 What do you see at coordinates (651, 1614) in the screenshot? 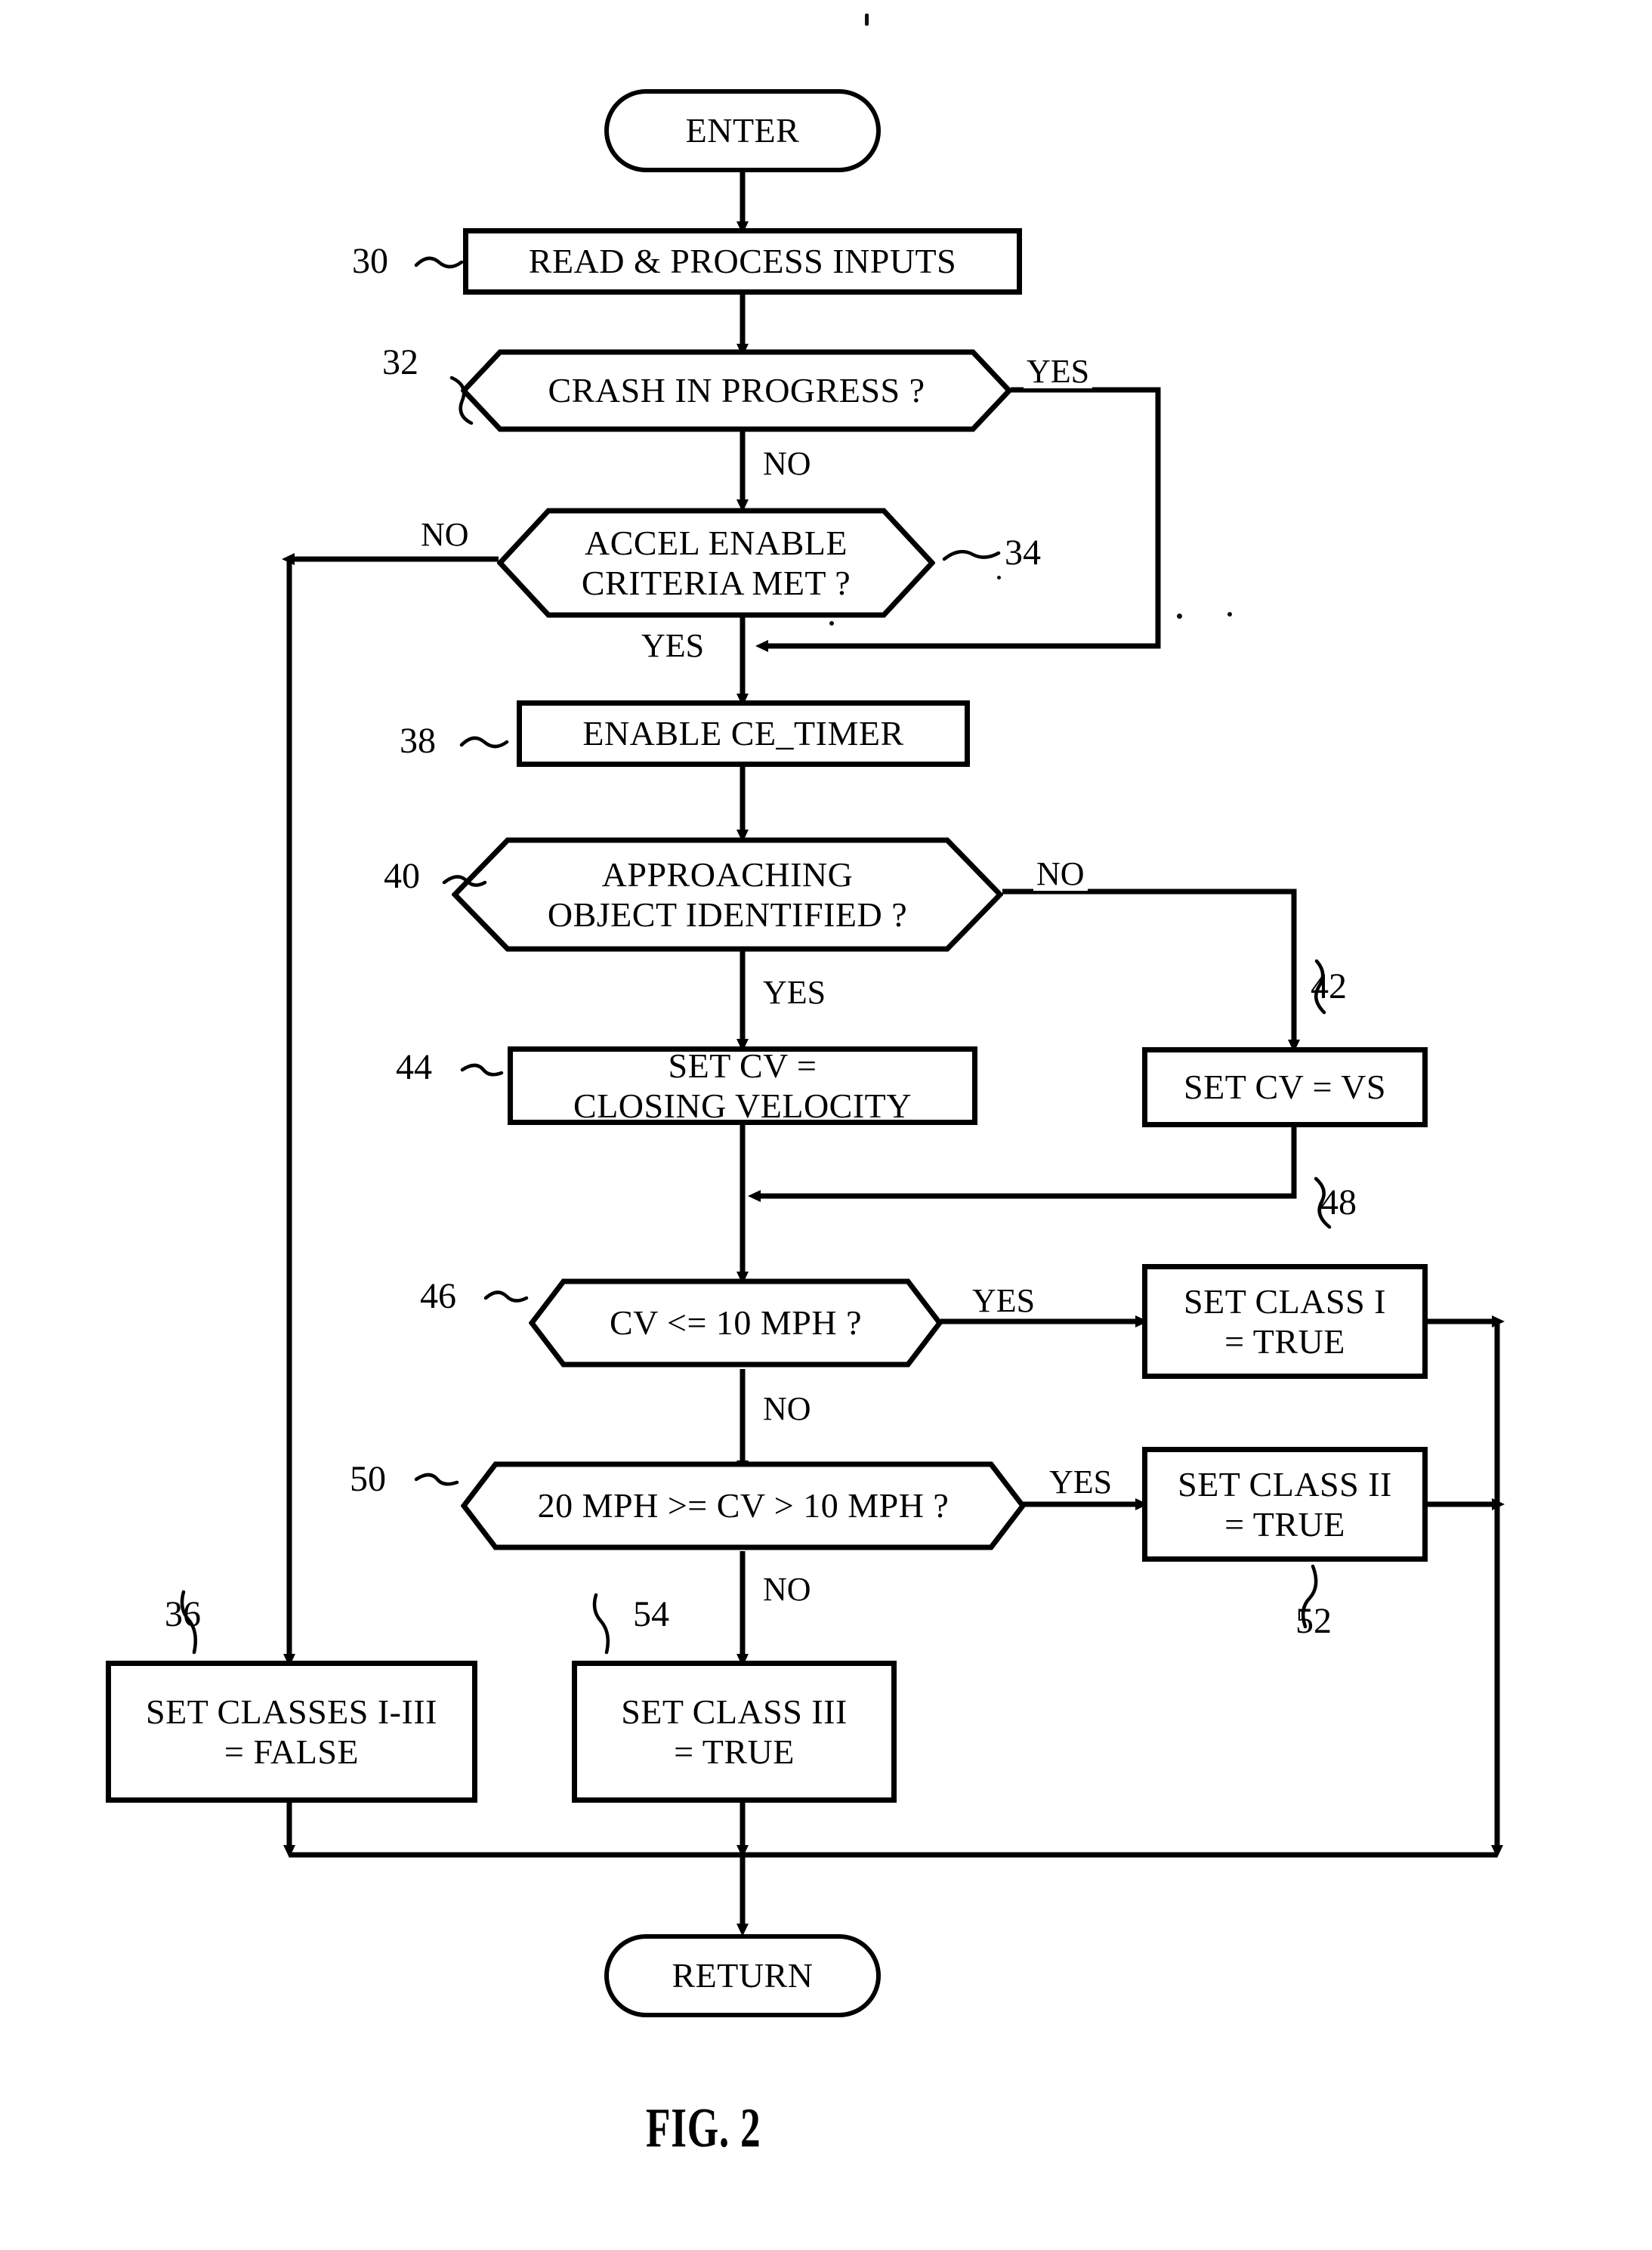
I see `reference-numeral-54: 54` at bounding box center [651, 1614].